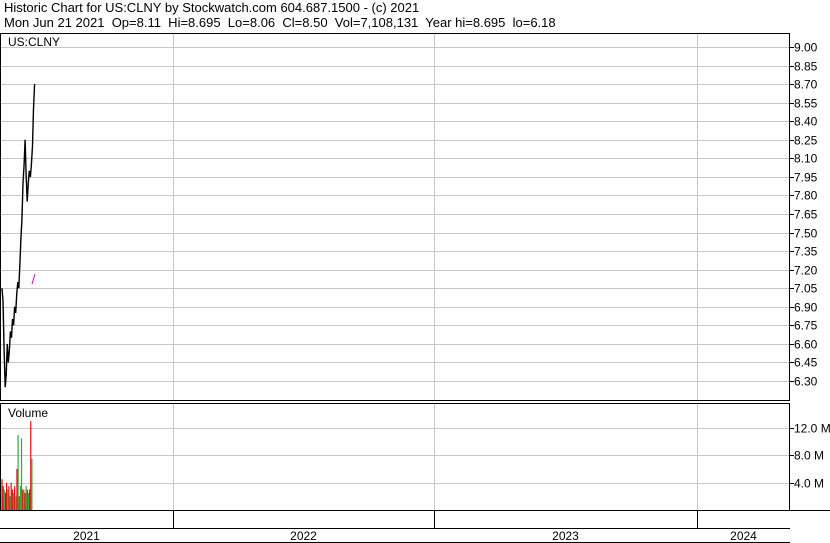  What do you see at coordinates (806, 382) in the screenshot?
I see `price-tick-label: 6.30` at bounding box center [806, 382].